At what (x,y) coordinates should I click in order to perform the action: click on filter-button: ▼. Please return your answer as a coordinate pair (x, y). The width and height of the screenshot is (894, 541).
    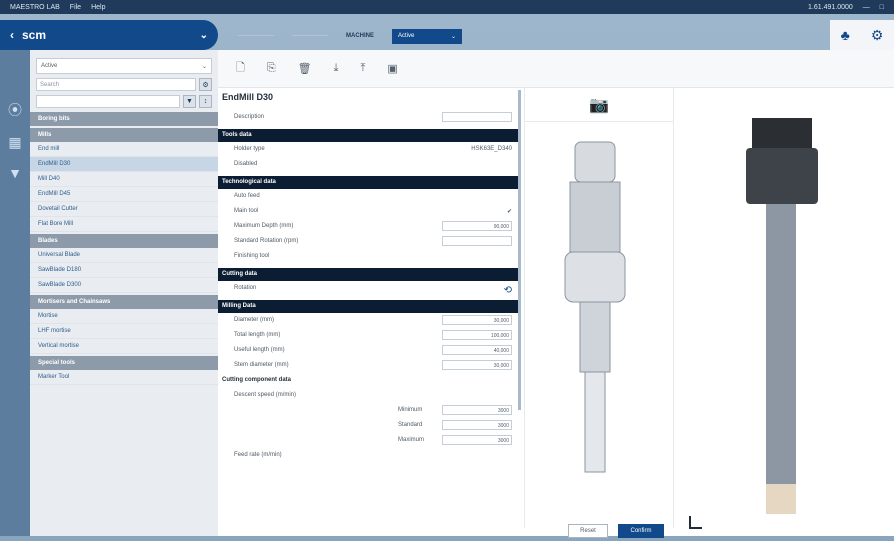
    Looking at the image, I should click on (189, 101).